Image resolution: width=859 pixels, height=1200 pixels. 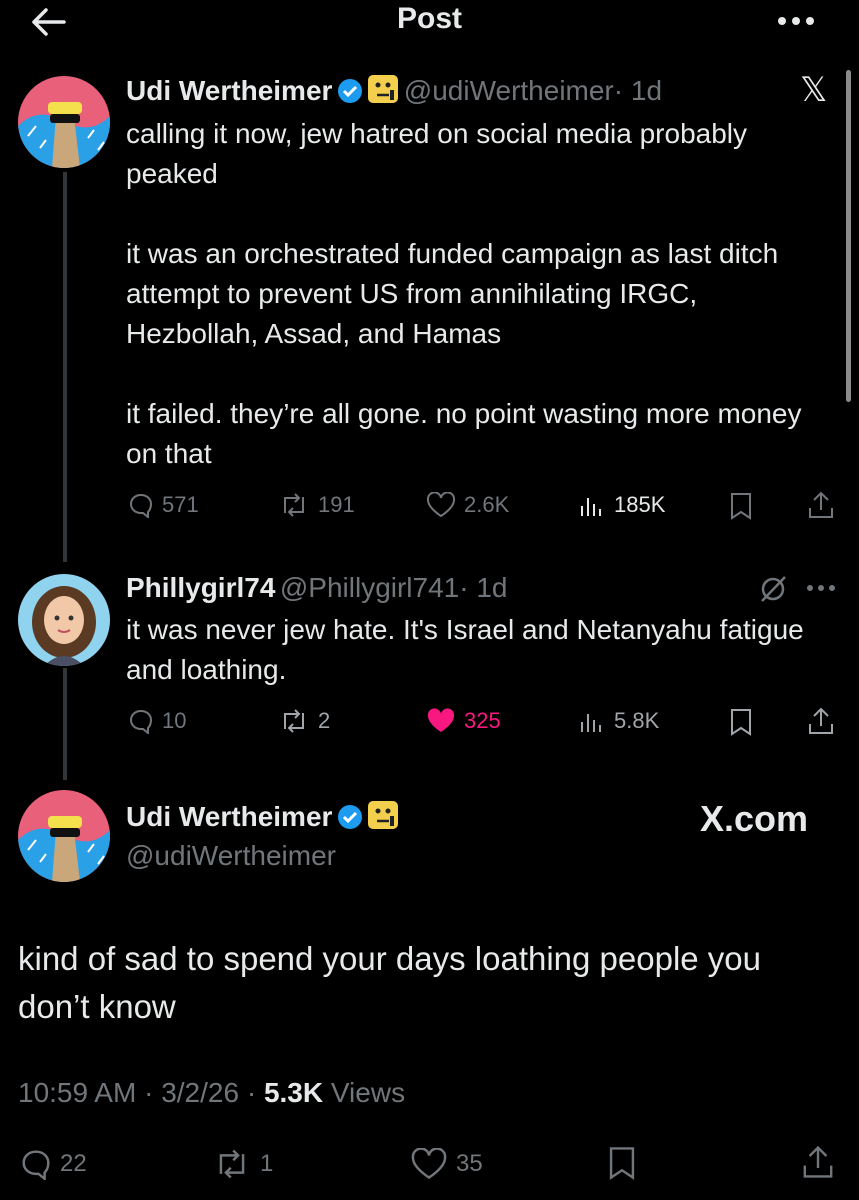 I want to click on post-date: 3/2/26, so click(x=200, y=1092).